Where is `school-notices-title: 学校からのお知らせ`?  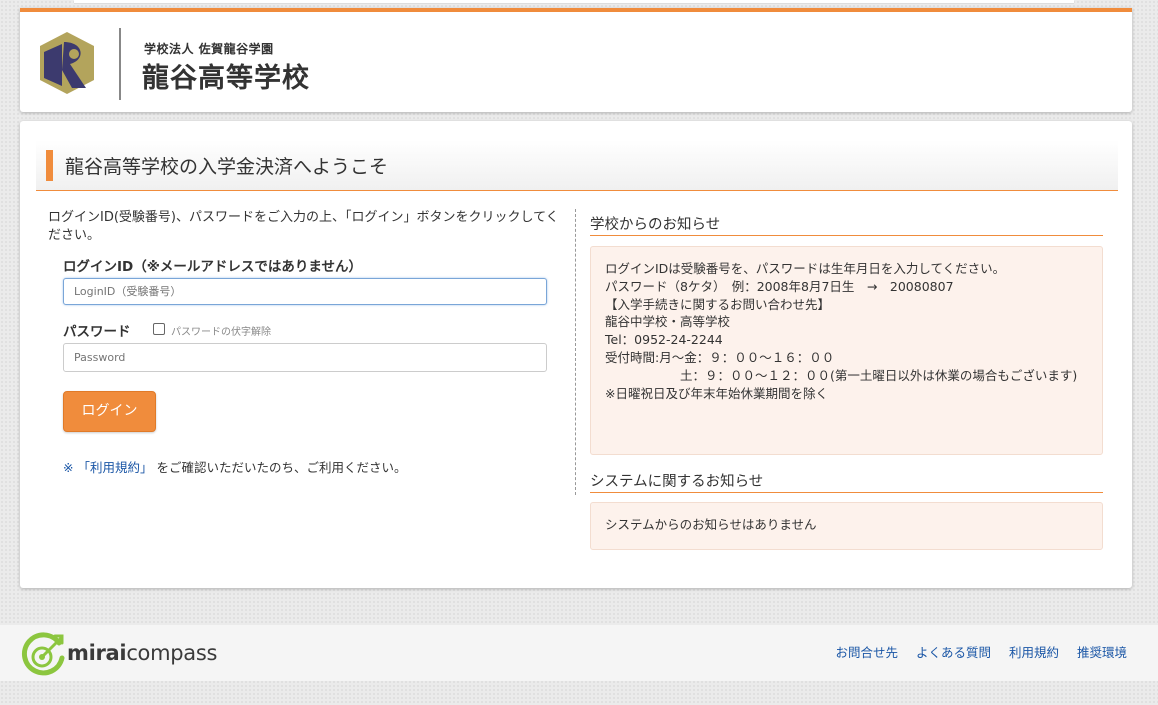
school-notices-title: 学校からのお知らせ is located at coordinates (846, 224).